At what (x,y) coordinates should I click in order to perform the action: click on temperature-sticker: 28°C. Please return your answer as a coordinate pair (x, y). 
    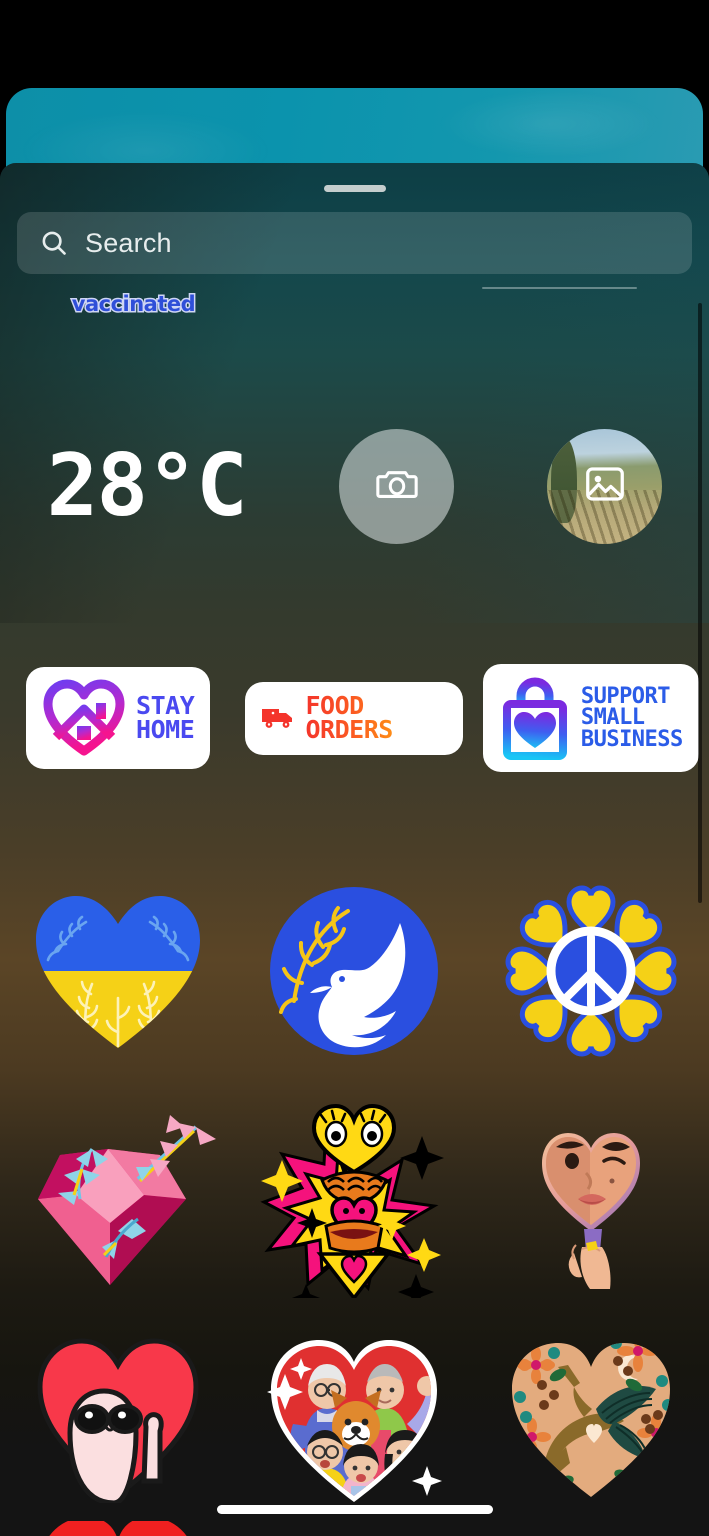
    Looking at the image, I should click on (147, 486).